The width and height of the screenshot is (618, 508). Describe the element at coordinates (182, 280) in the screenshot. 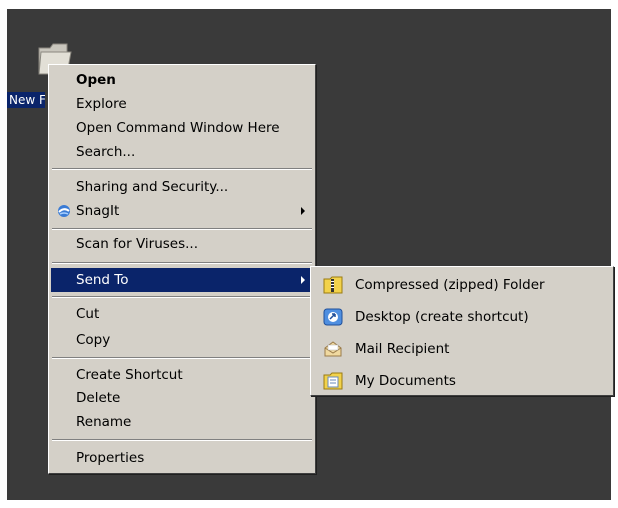

I see `menu-item-send-to: Send To` at that location.